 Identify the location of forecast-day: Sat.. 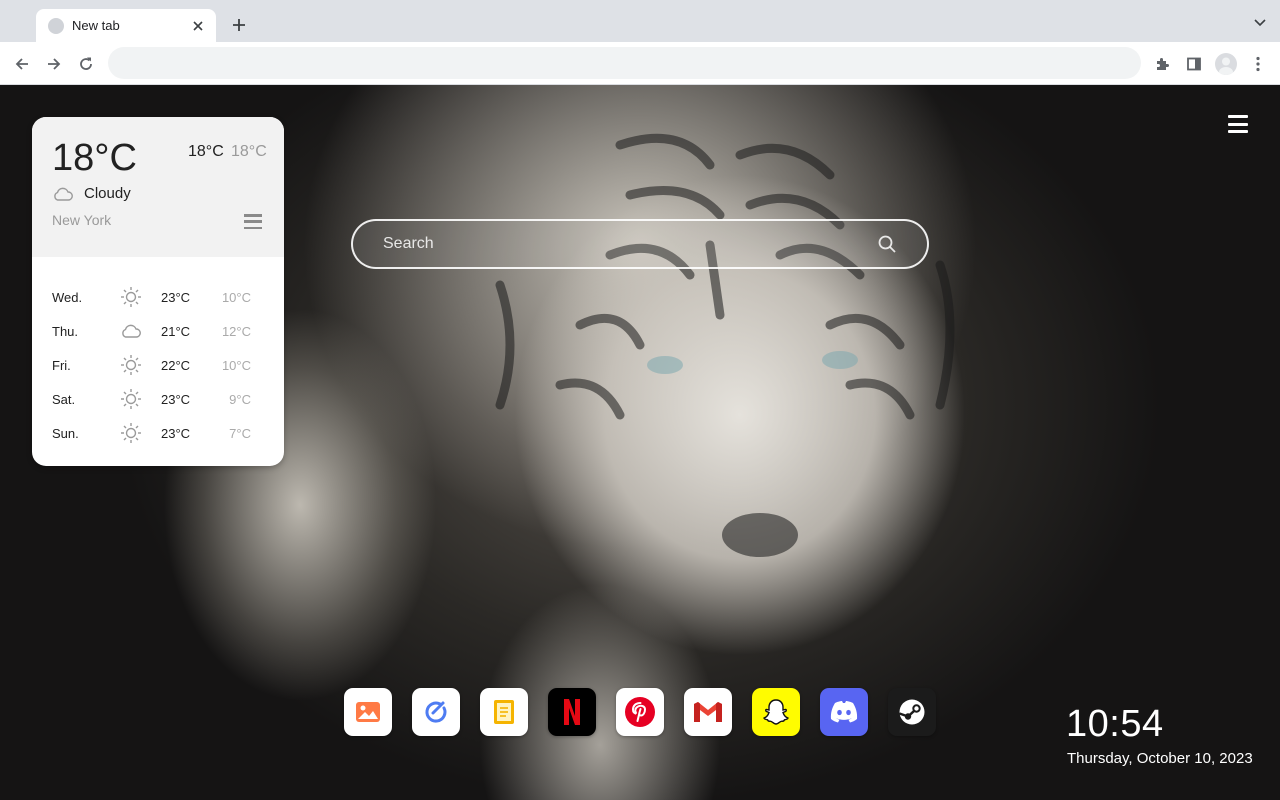
(64, 399).